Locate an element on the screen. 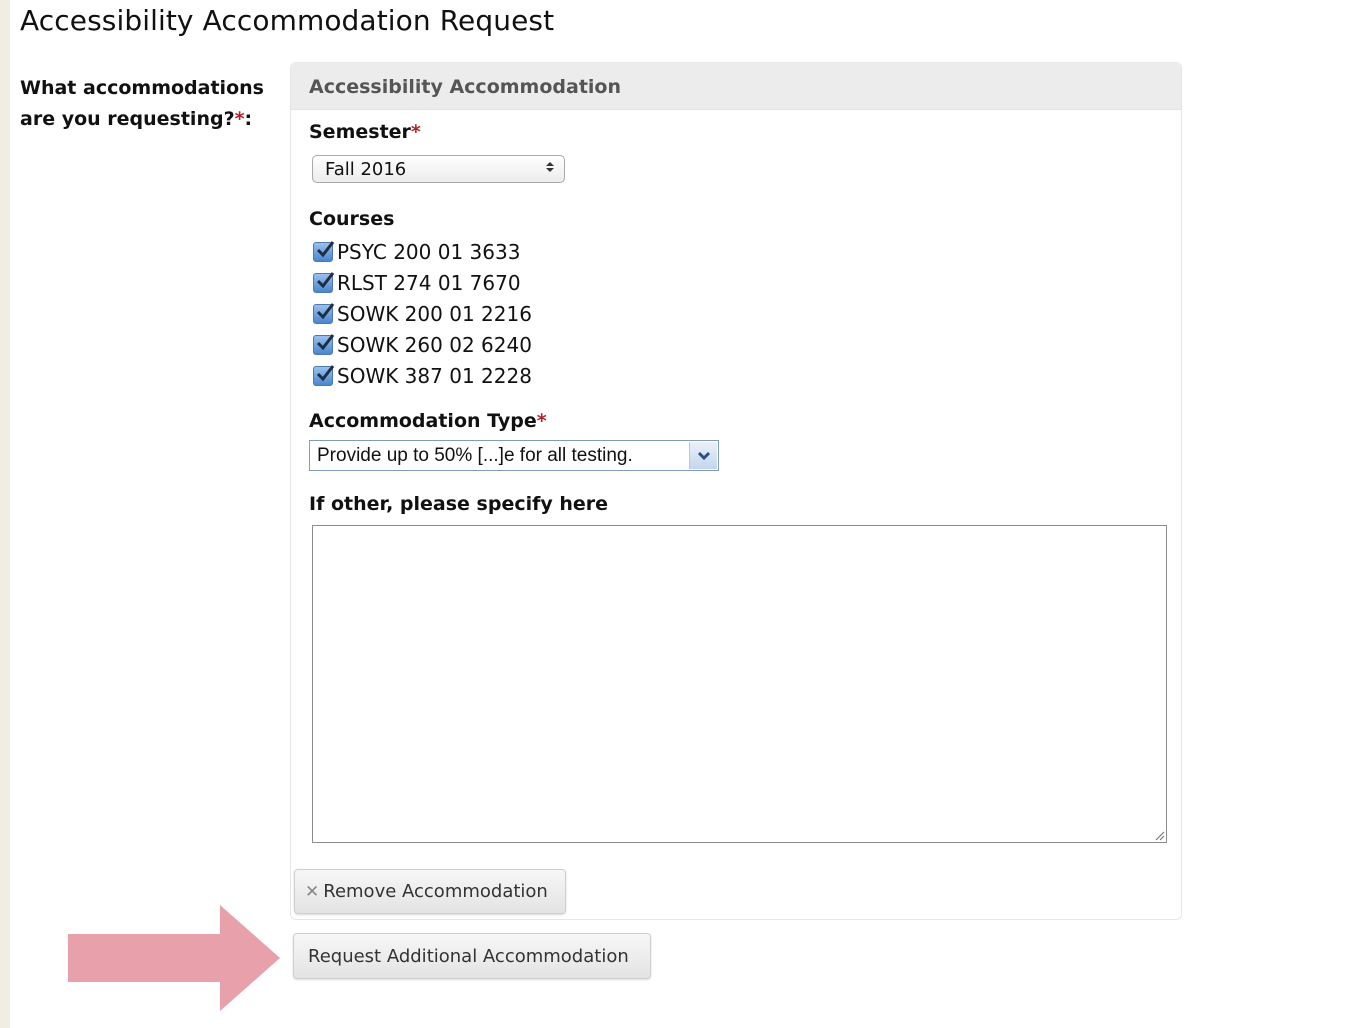  course-label: PSYC 200 01 3633 is located at coordinates (429, 251).